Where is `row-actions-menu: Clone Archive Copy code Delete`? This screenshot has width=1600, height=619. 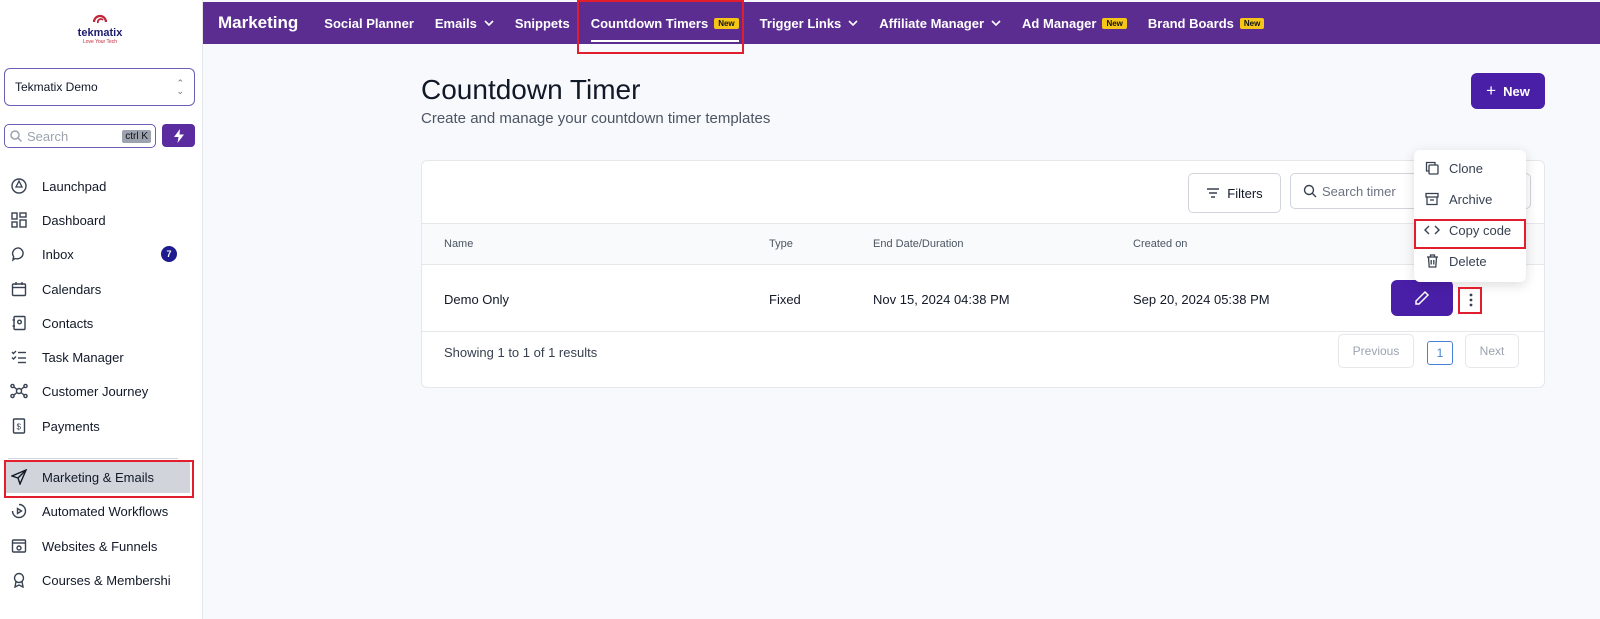
row-actions-menu: Clone Archive Copy code Delete is located at coordinates (1470, 216).